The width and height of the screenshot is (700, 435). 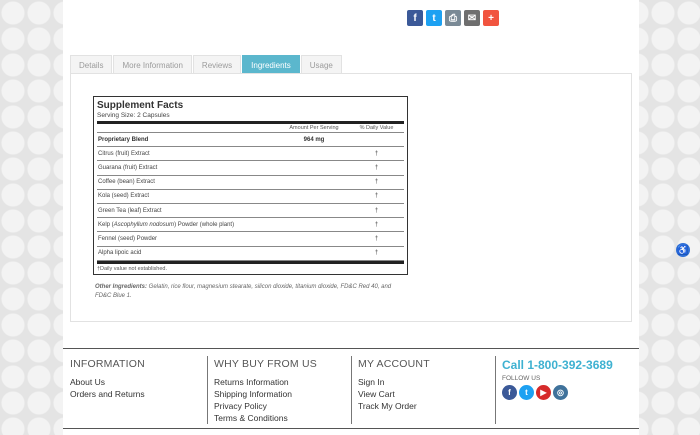 I want to click on facts-row: Proprietary Blend 964 mg, so click(x=250, y=140).